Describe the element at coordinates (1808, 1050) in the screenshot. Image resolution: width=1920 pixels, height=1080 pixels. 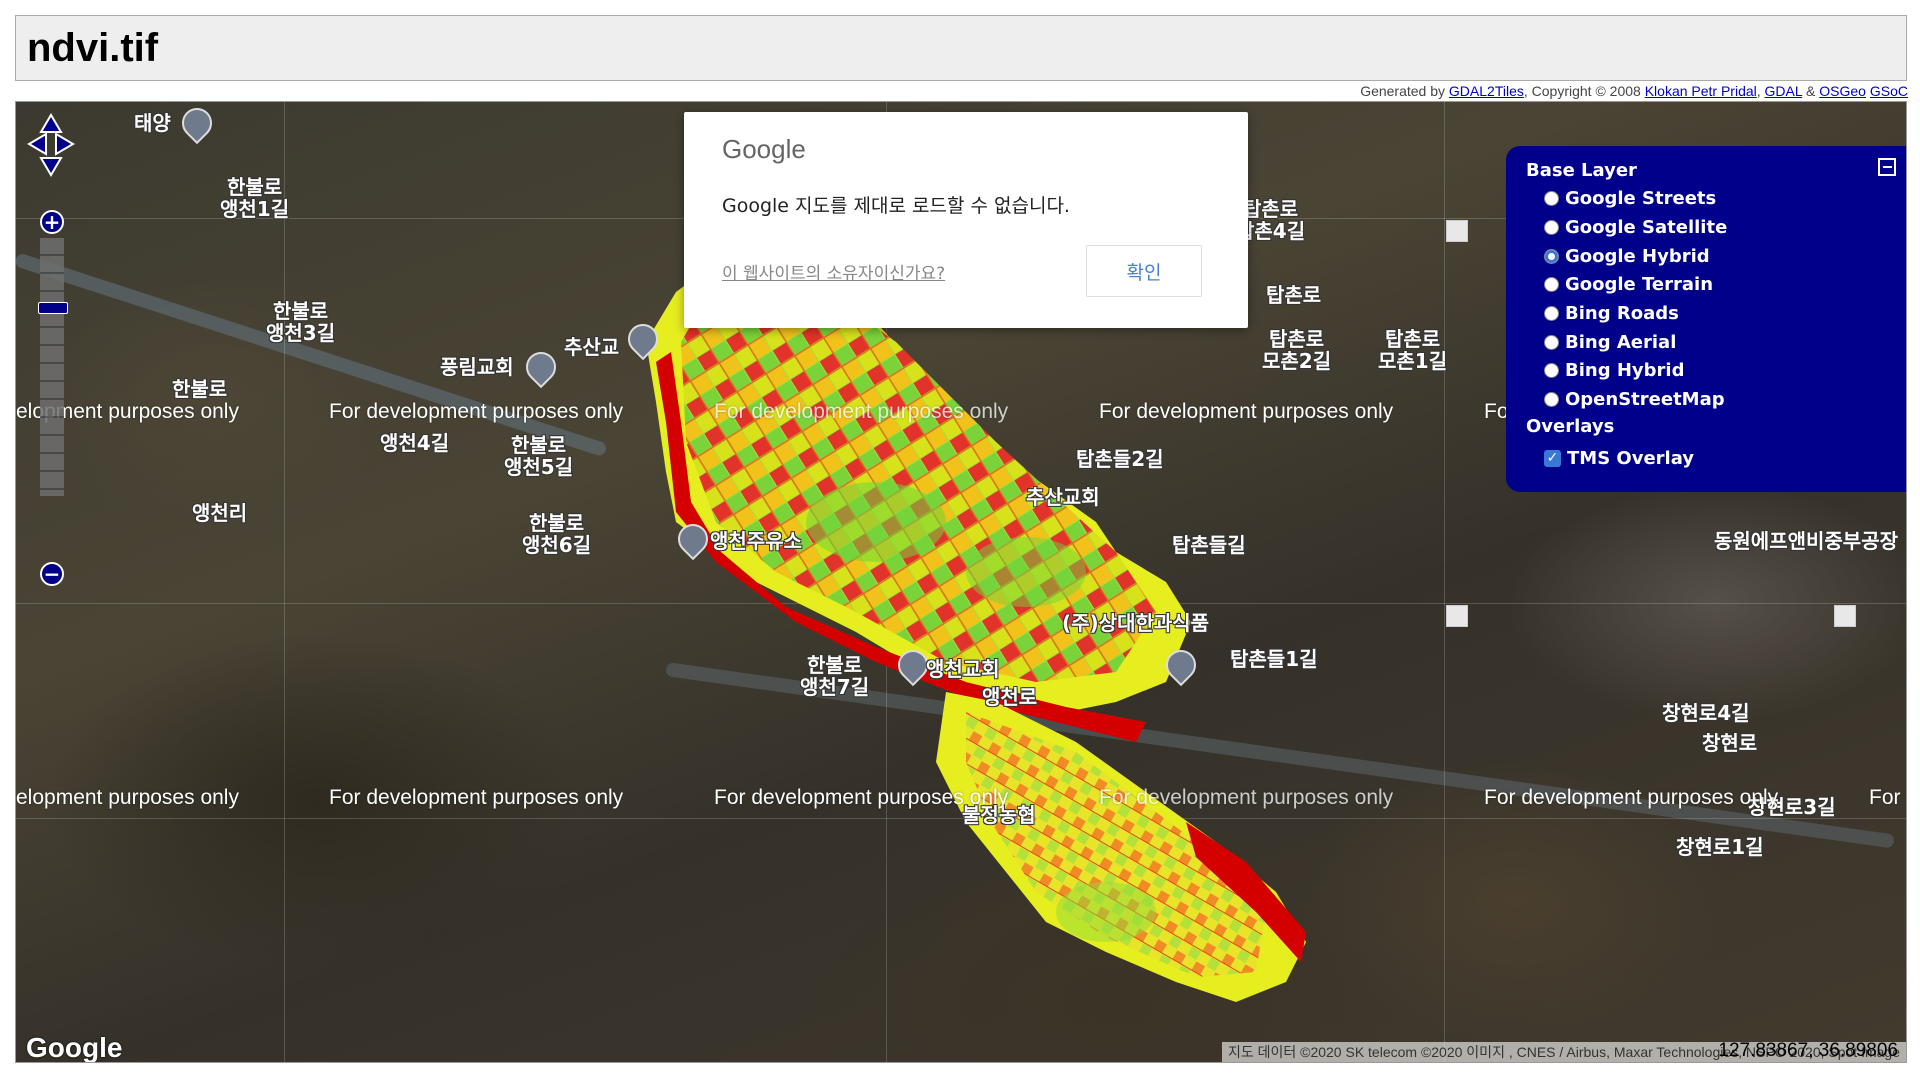
I see `mouse-coordinates: 127.83867, 36.89806` at that location.